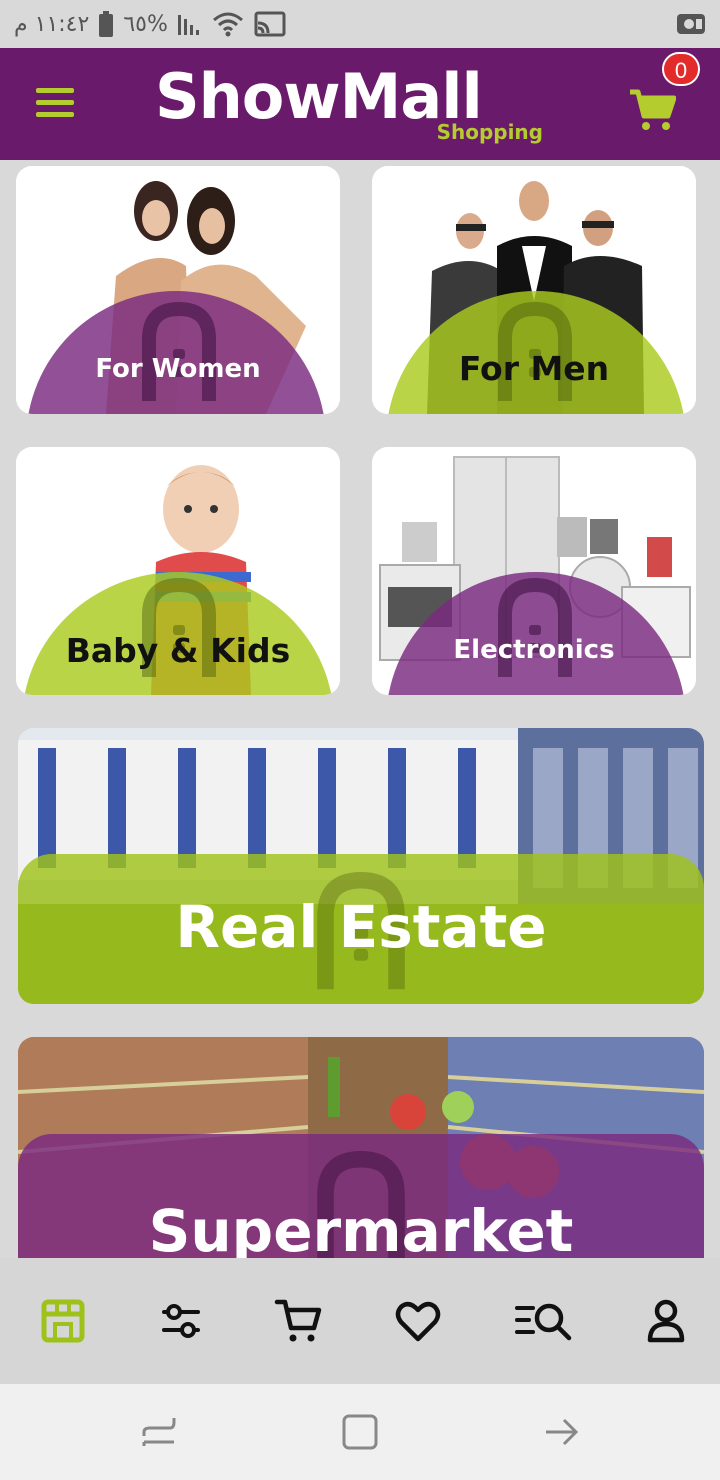 This screenshot has height=1480, width=720. I want to click on status-left-group: ١١:٤٢ م %٦٥, so click(150, 24).